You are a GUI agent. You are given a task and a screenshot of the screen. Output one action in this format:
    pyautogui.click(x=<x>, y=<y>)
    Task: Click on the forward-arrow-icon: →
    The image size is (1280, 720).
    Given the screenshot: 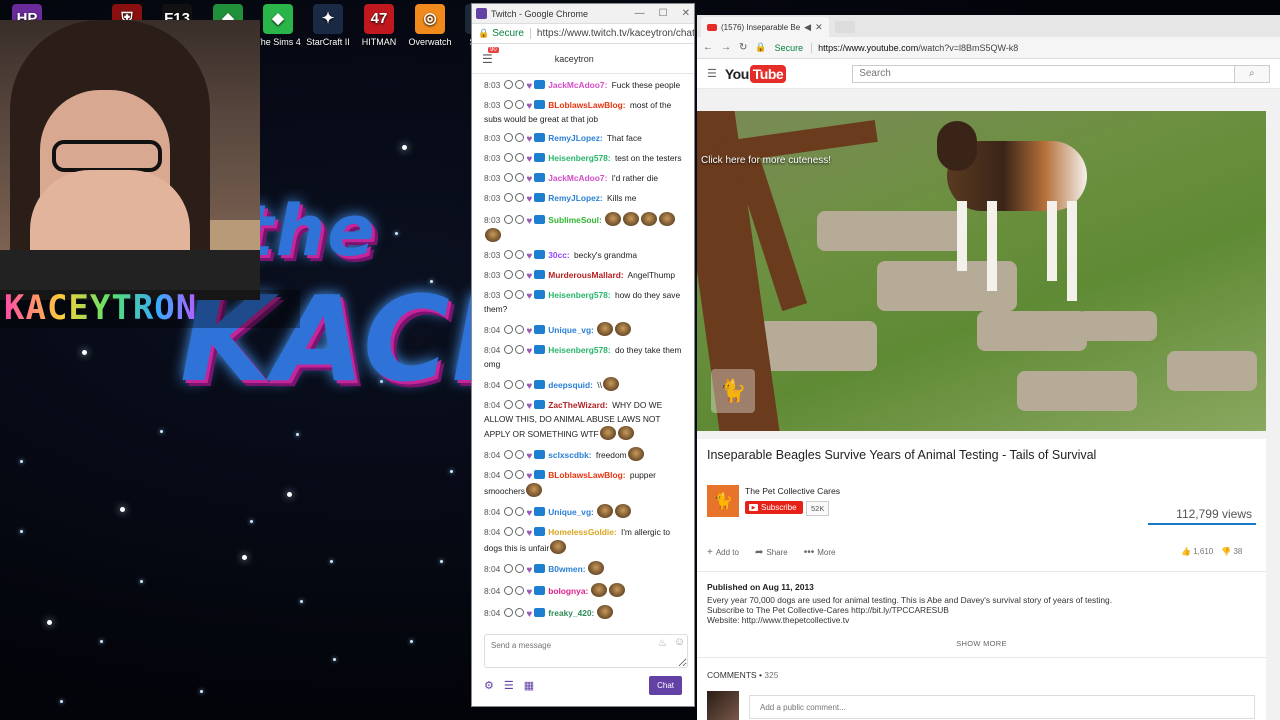 What is the action you would take?
    pyautogui.click(x=726, y=47)
    